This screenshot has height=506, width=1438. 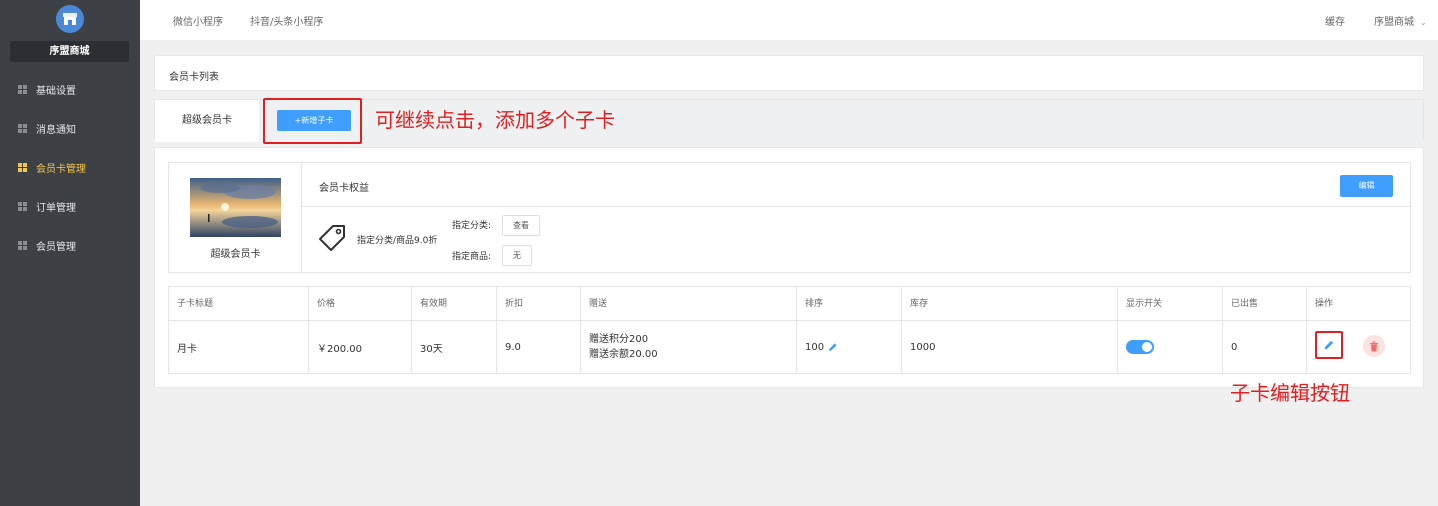 I want to click on sidebar-nav: 基础设置 消息通知 会员卡管理 订单管理 会员管理, so click(x=70, y=167).